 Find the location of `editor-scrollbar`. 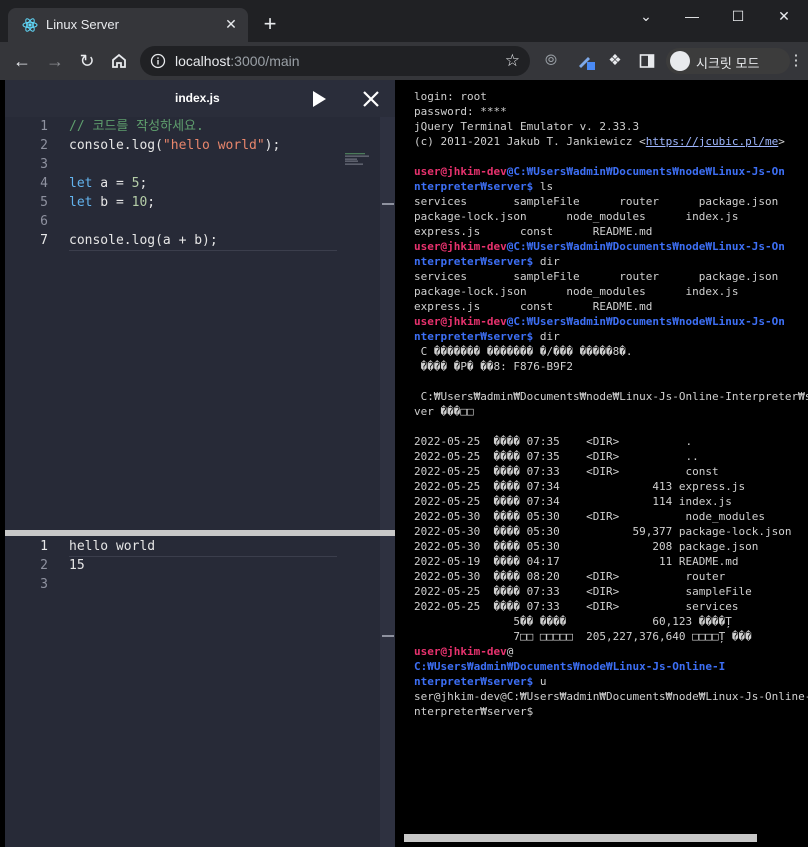

editor-scrollbar is located at coordinates (387, 482).